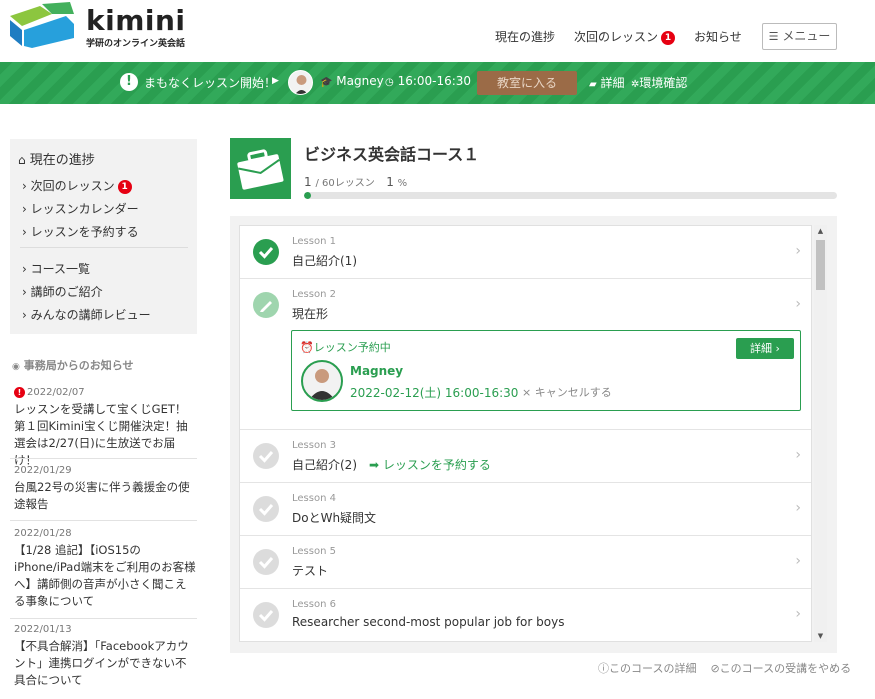 The image size is (875, 699). Describe the element at coordinates (19, 392) in the screenshot. I see `important-icon: !` at that location.